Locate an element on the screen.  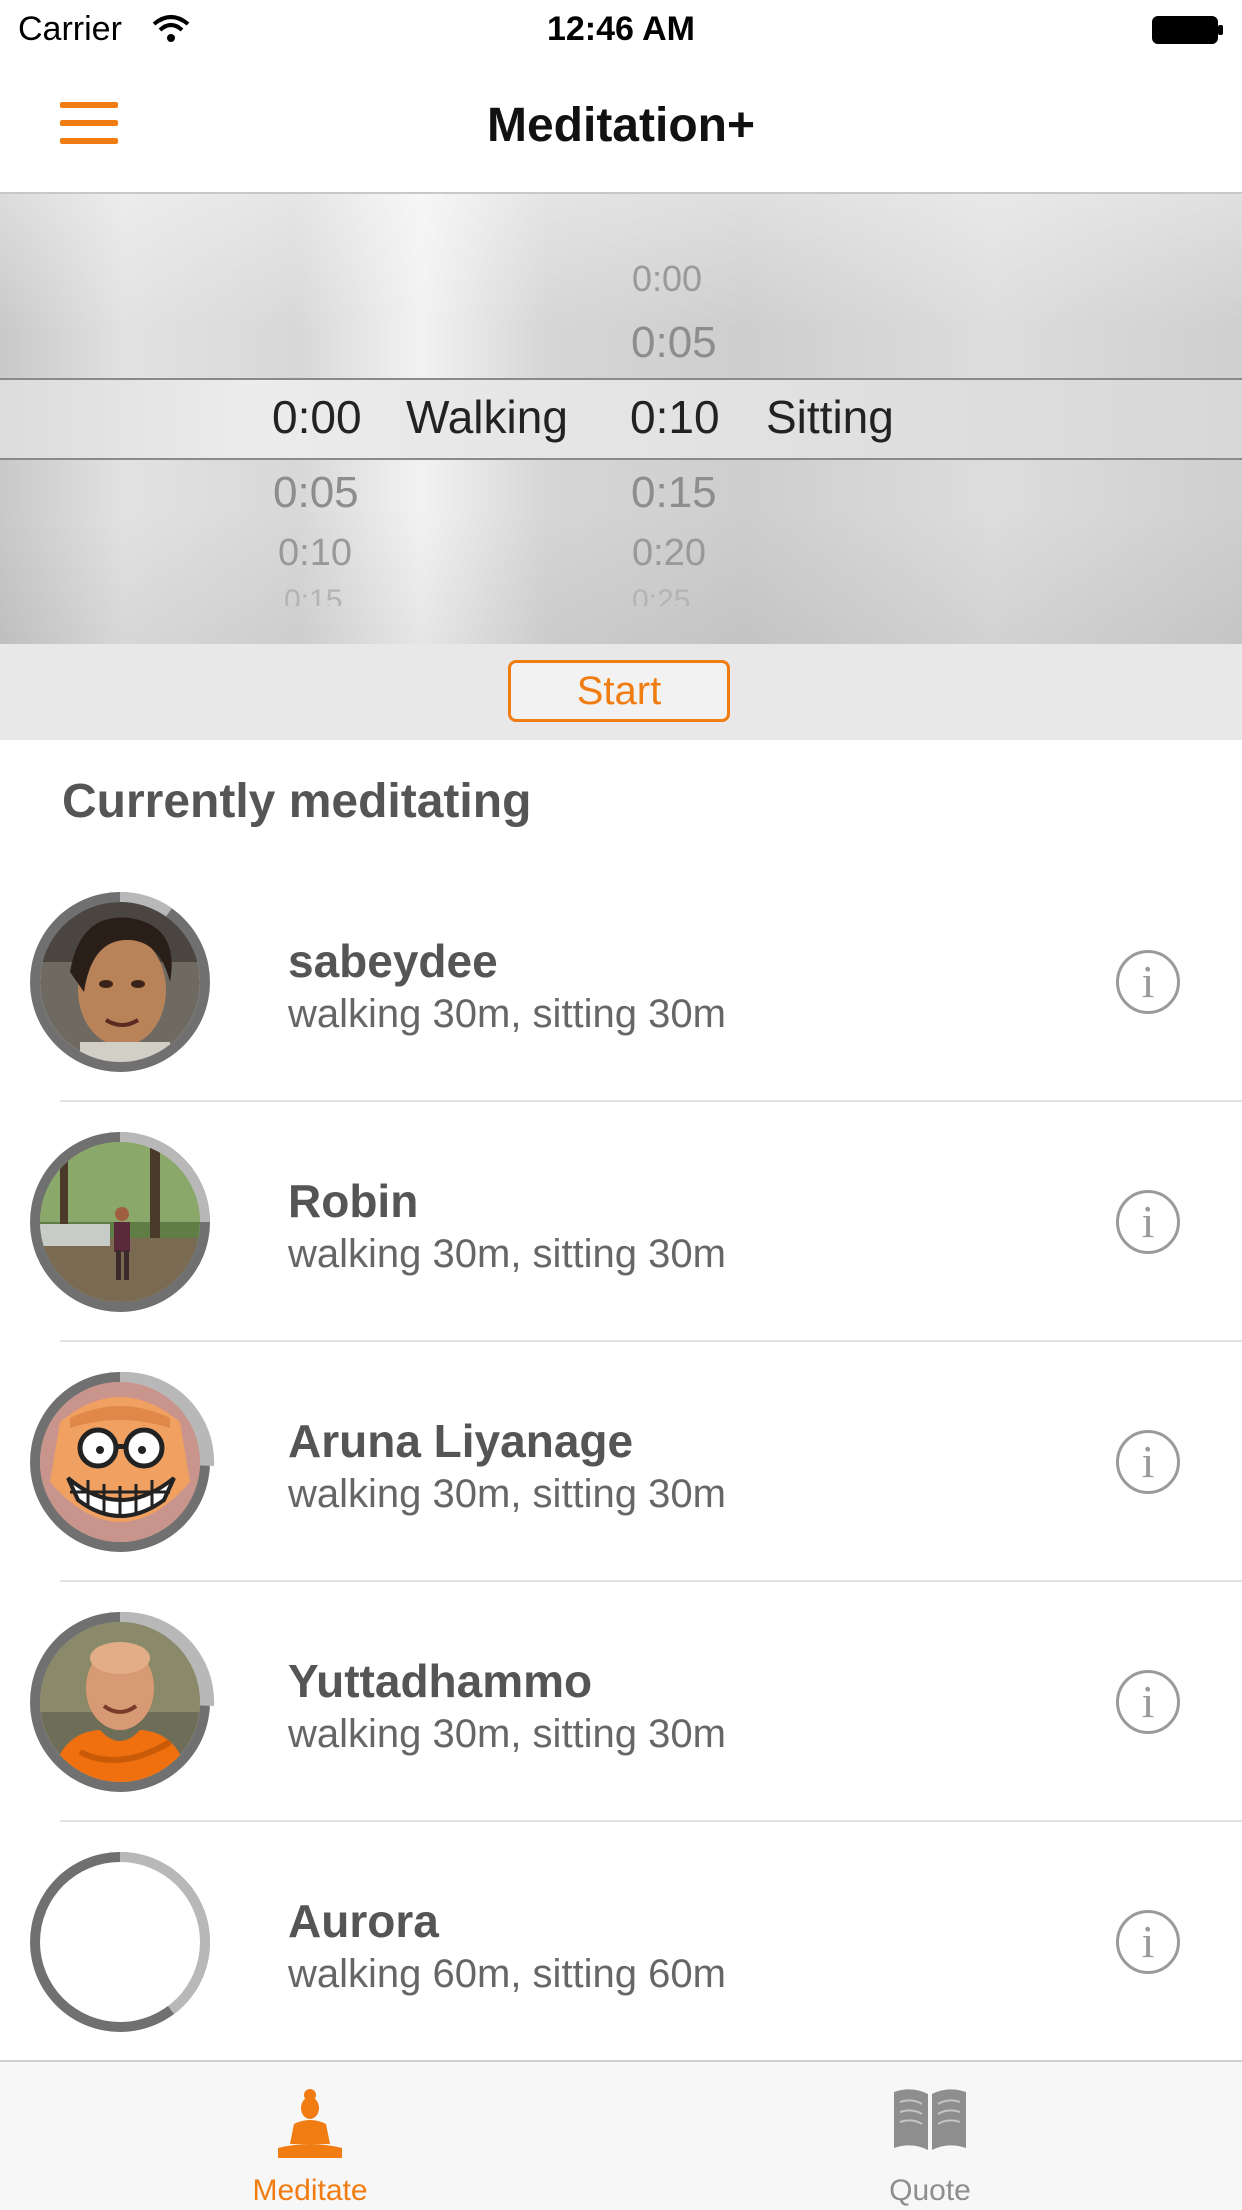
sitting-option: 0:25 is located at coordinates (661, 595).